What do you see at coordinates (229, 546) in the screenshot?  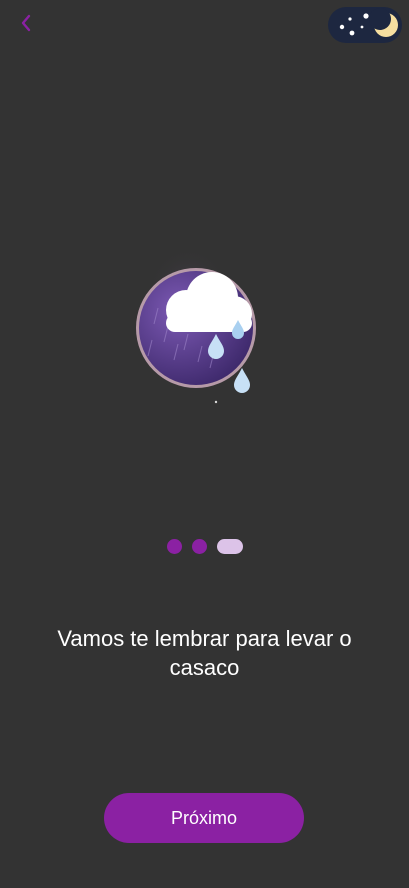 I see `pagination-dot-active` at bounding box center [229, 546].